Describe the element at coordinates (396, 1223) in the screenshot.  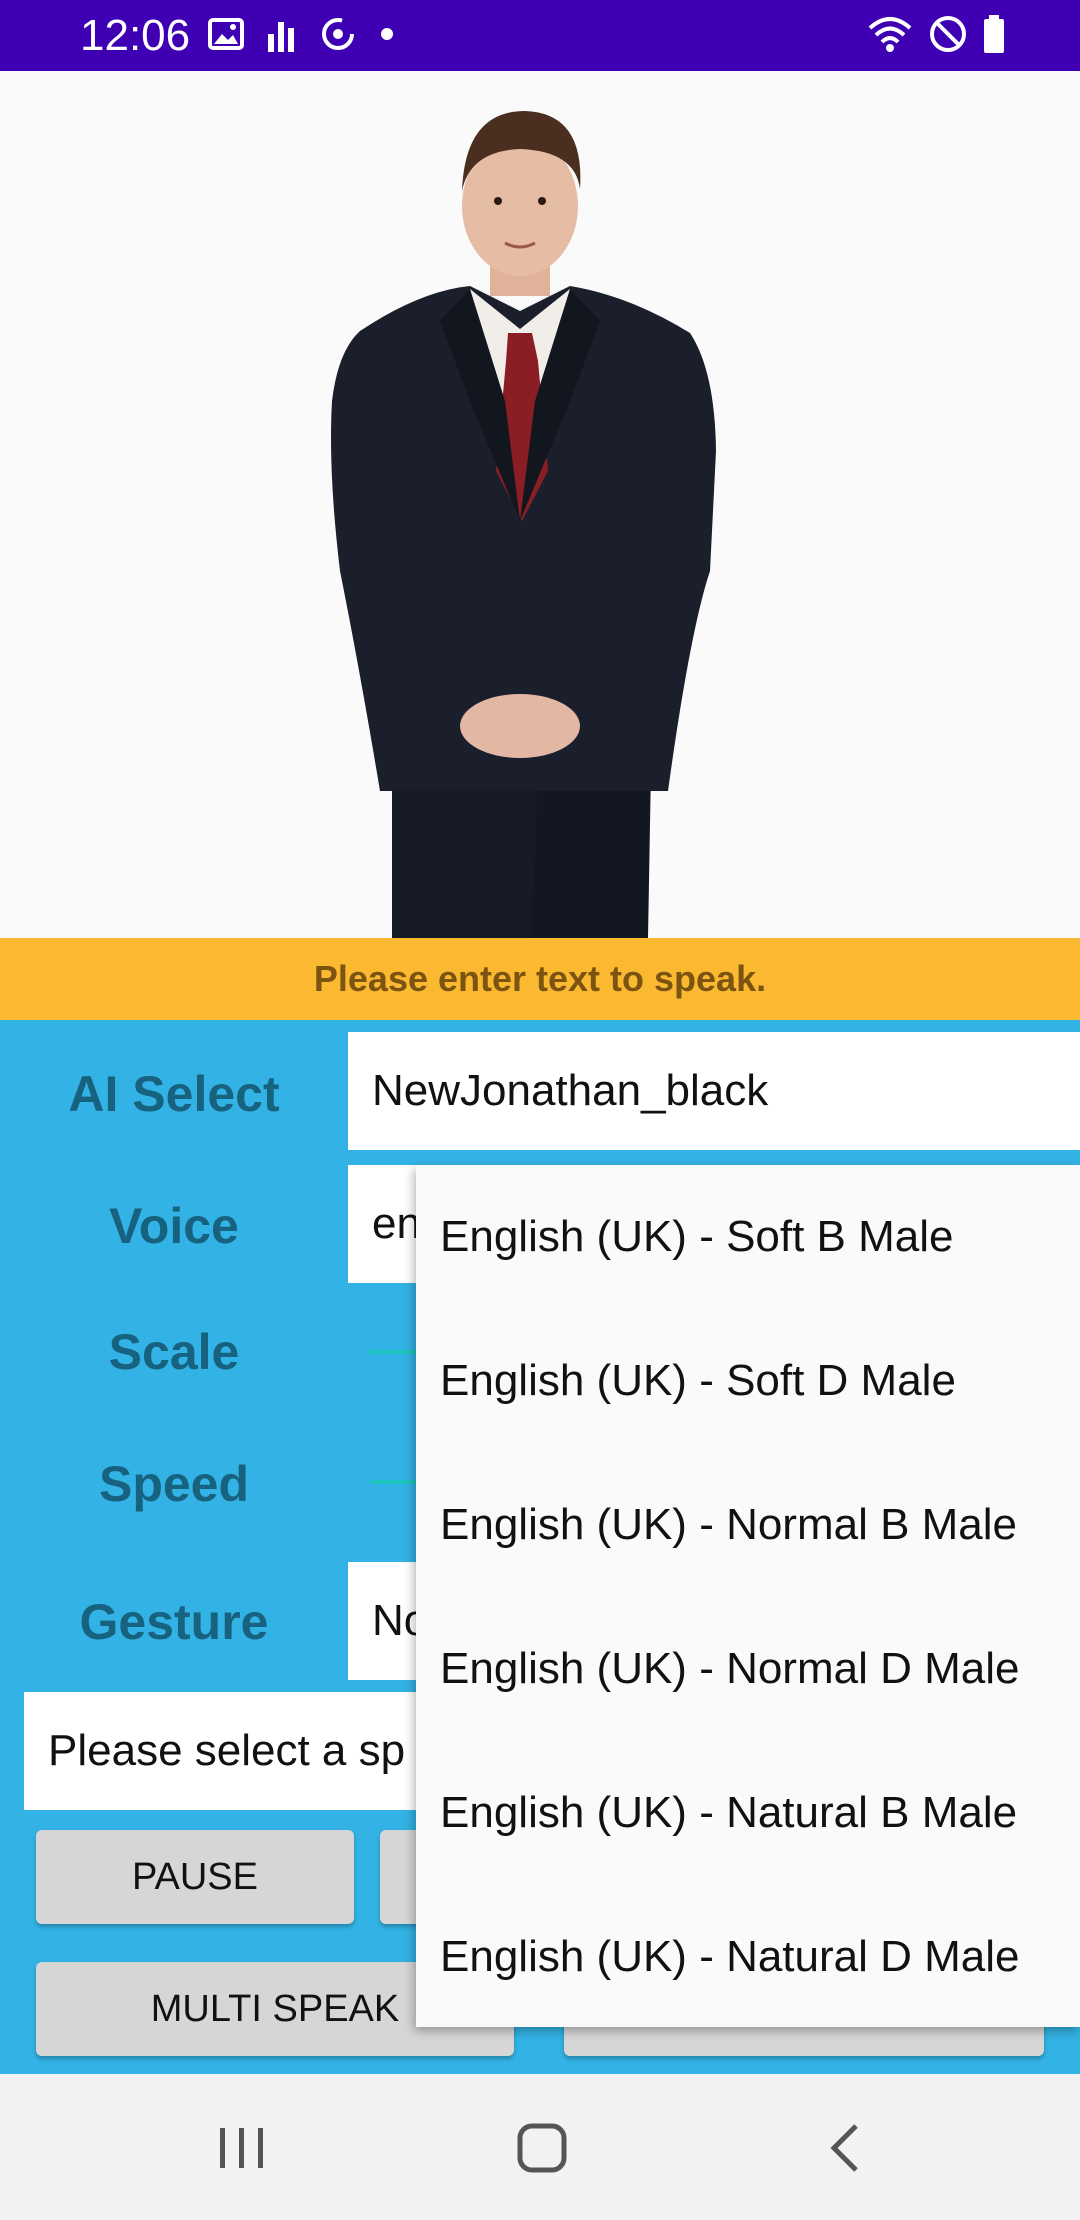
I see `voice-value: en` at that location.